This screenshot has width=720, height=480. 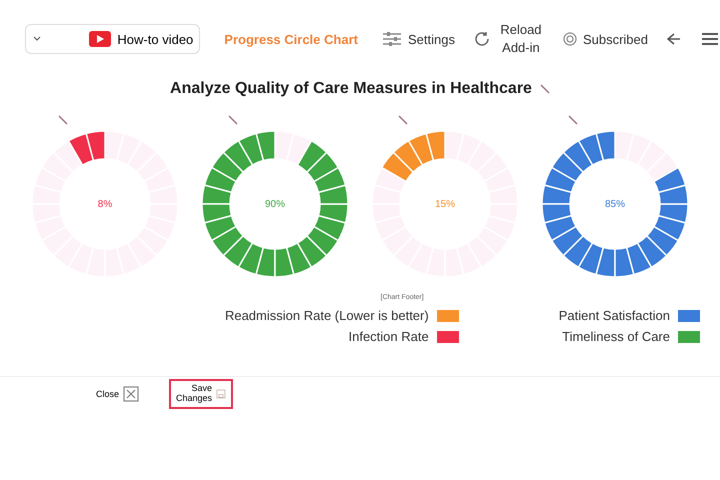 I want to click on chart-title: Analyze Quality of Care Measures in Healthcare, so click(x=351, y=89).